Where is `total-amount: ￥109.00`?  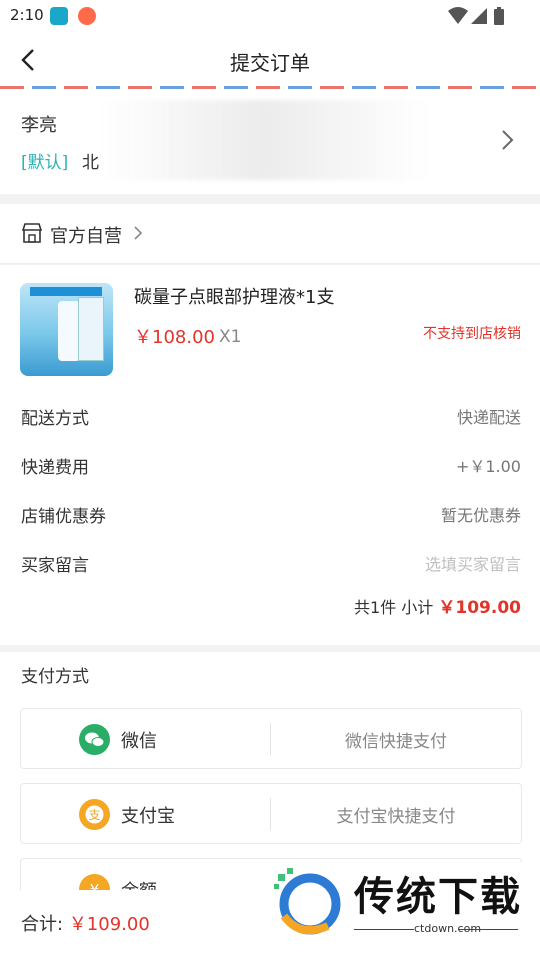 total-amount: ￥109.00 is located at coordinates (109, 924).